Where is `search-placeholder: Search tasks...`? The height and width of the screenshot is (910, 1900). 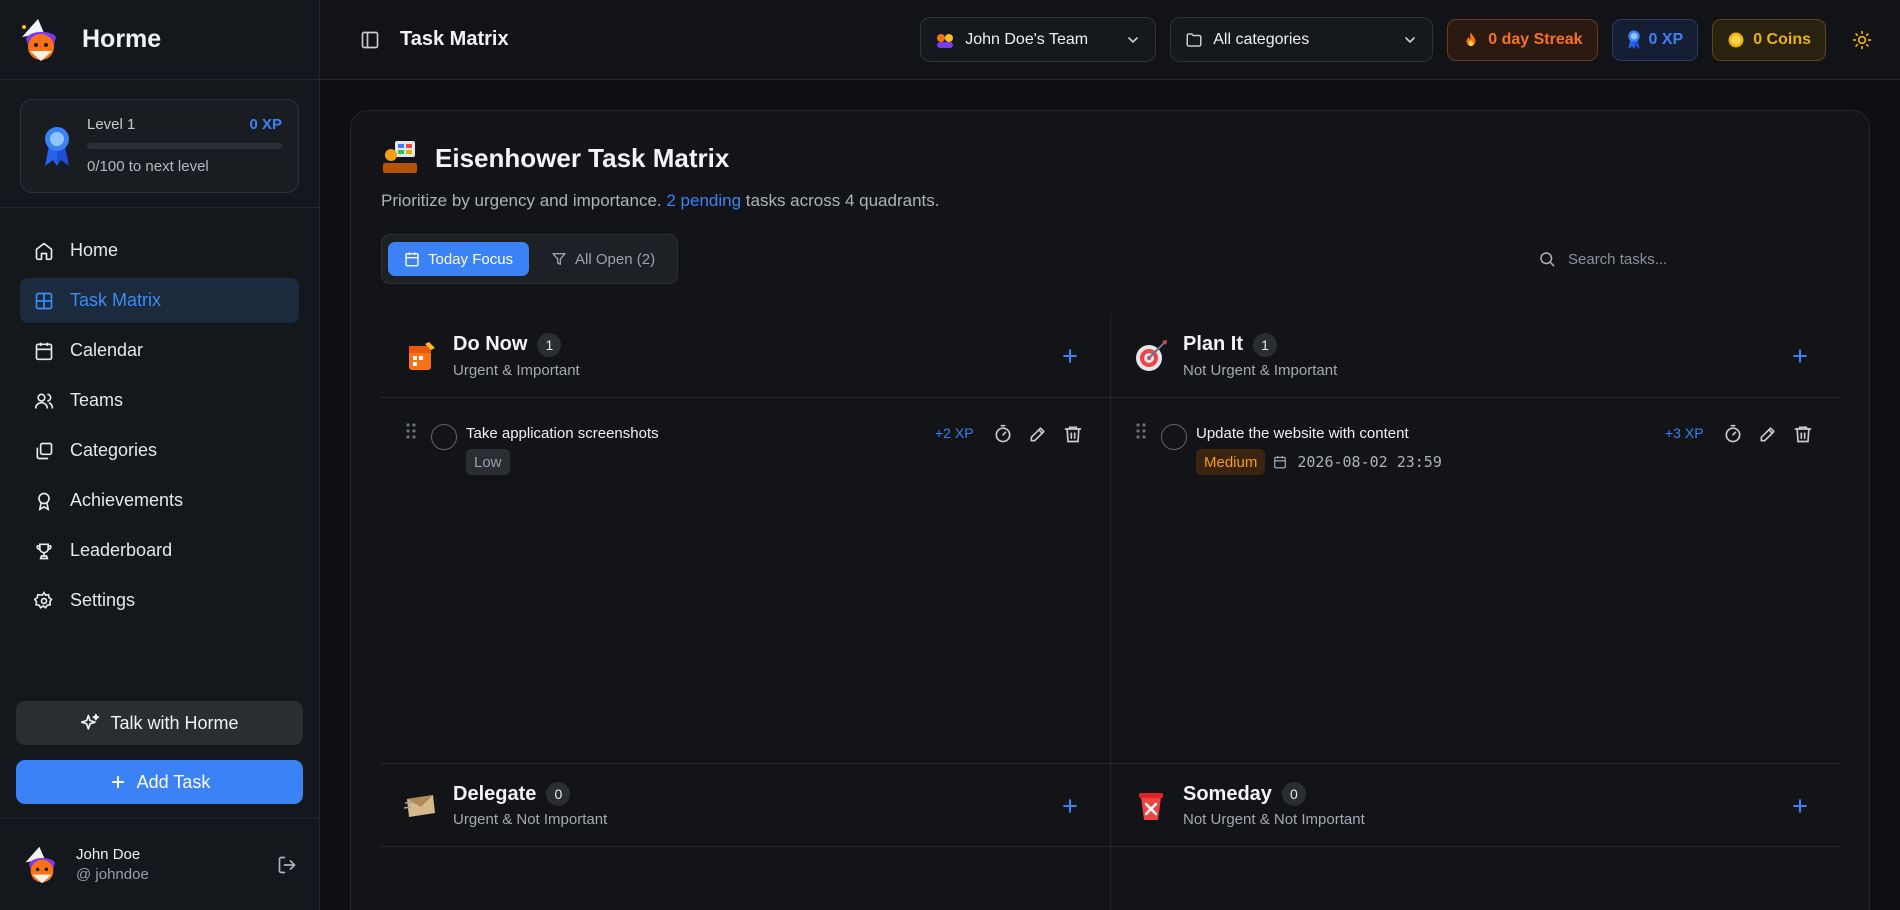 search-placeholder: Search tasks... is located at coordinates (1618, 259).